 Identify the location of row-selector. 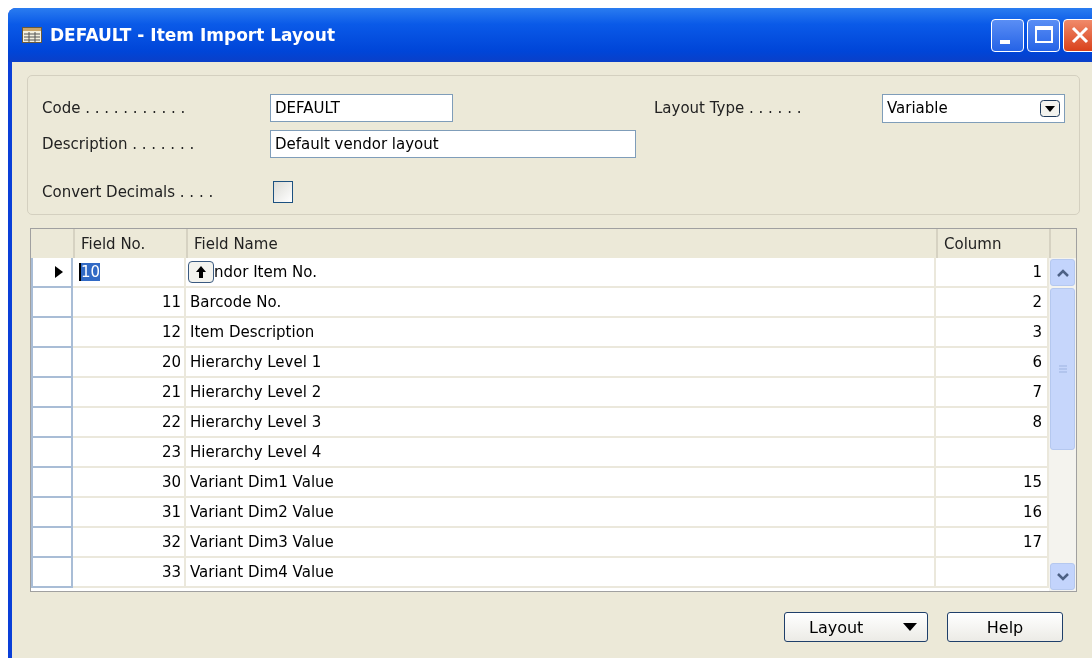
(52, 273).